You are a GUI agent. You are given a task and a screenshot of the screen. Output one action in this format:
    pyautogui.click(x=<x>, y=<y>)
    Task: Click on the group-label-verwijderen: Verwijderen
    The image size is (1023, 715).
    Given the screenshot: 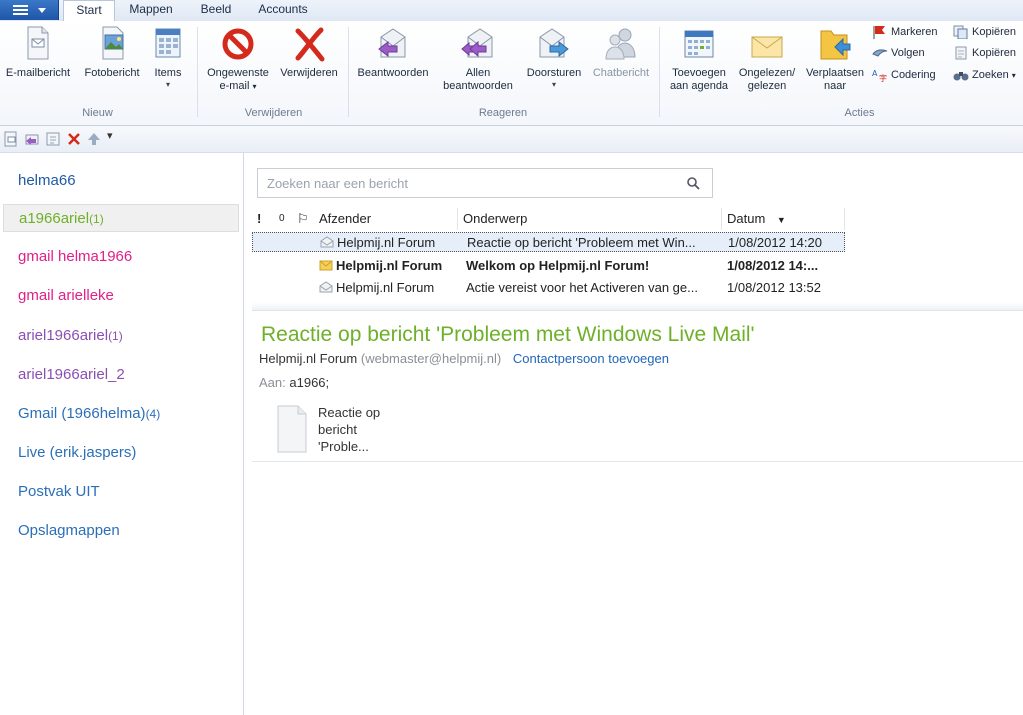 What is the action you would take?
    pyautogui.click(x=273, y=113)
    